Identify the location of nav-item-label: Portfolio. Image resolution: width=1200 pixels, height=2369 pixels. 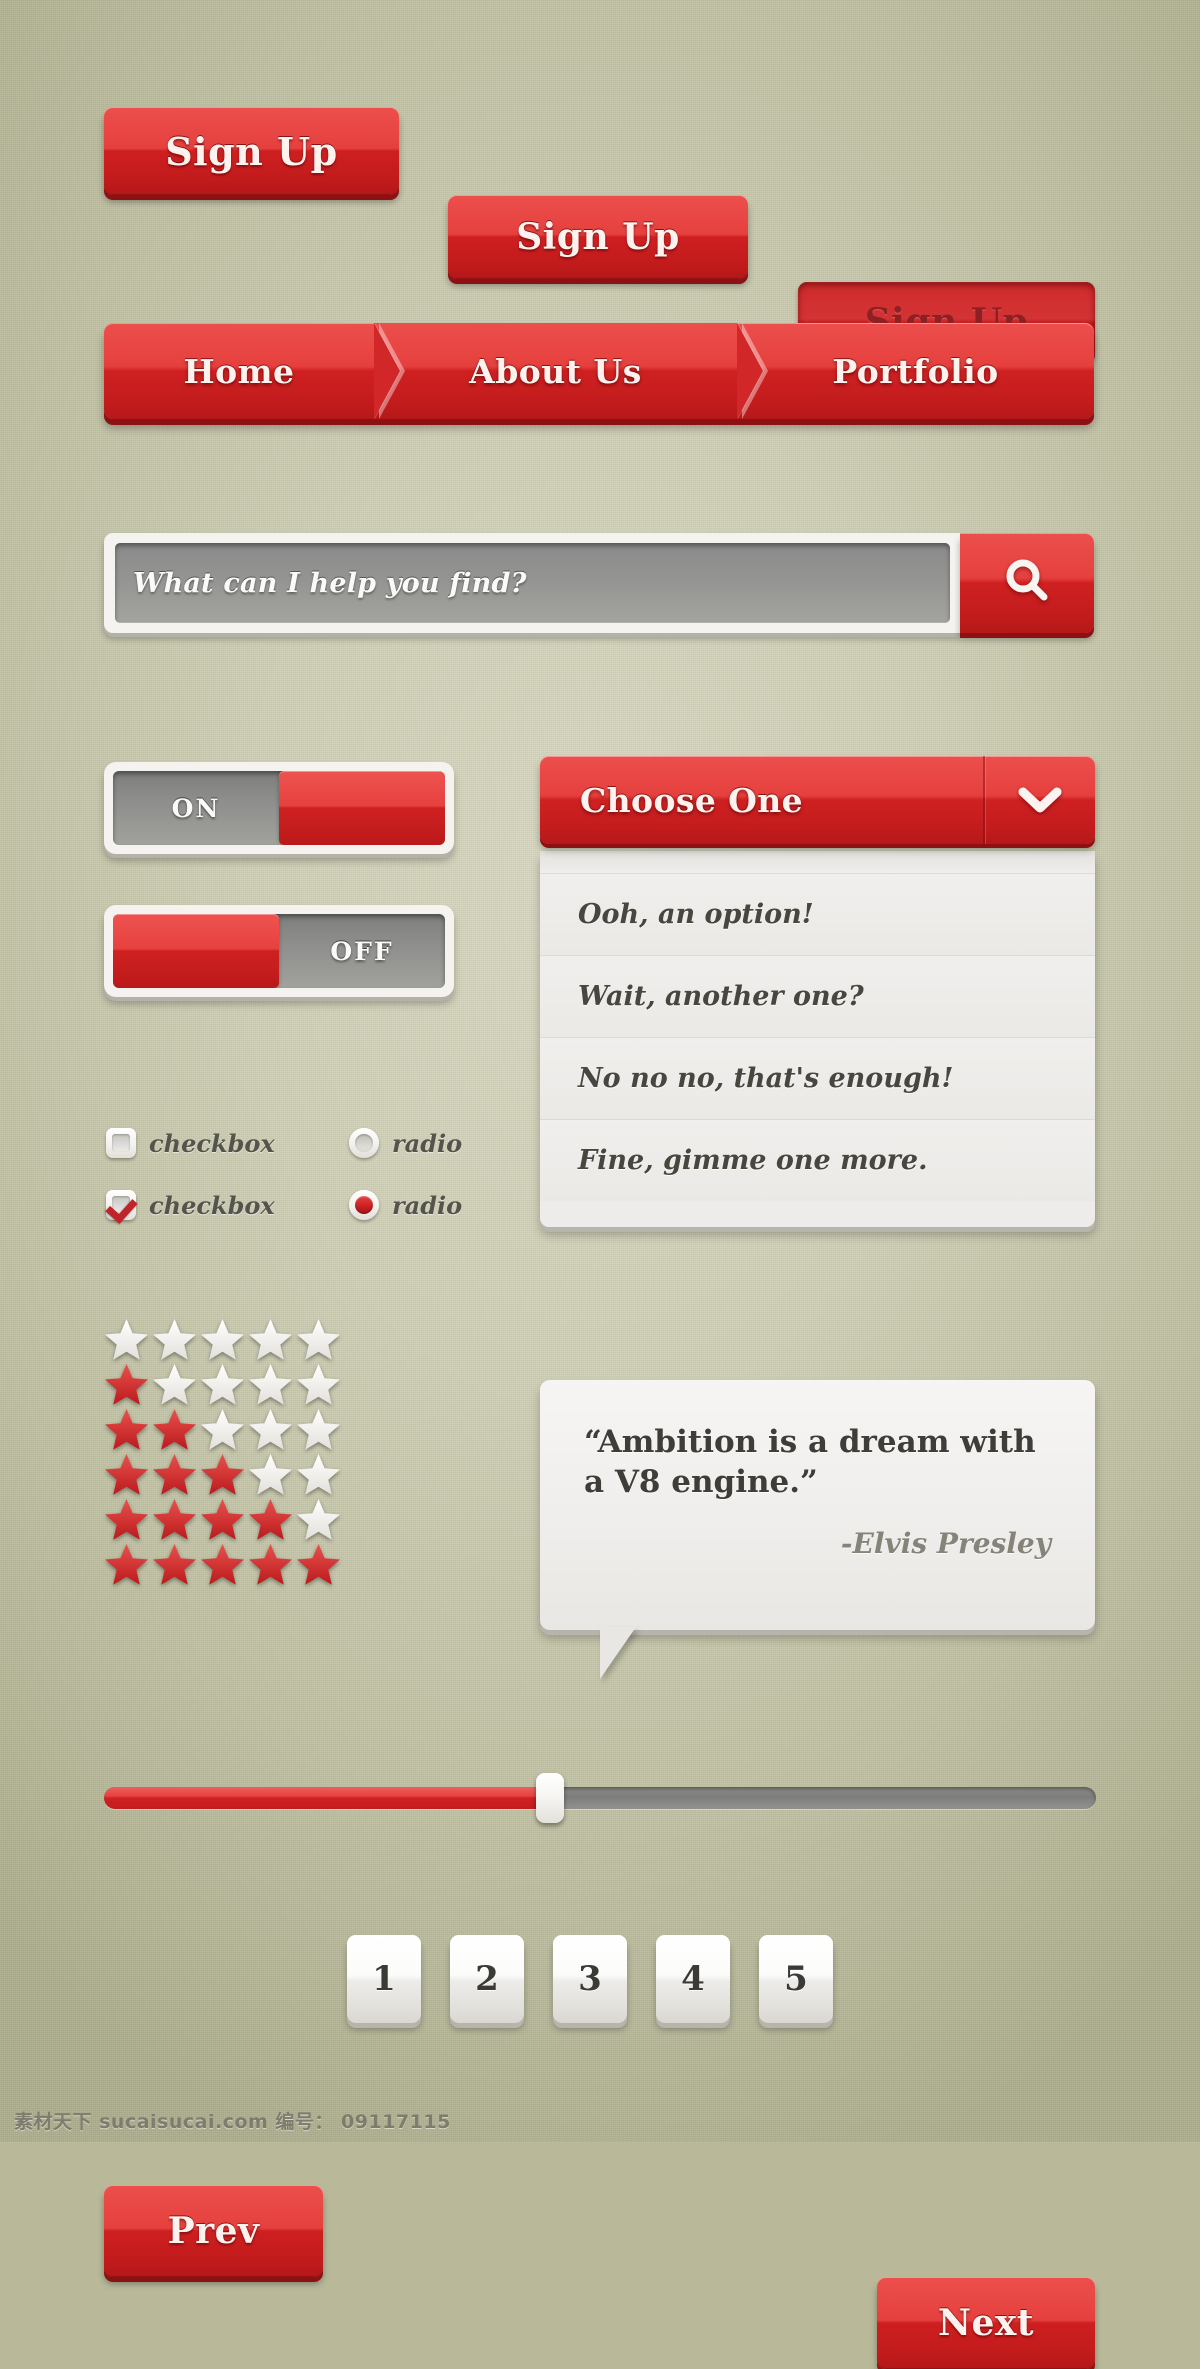
(915, 371).